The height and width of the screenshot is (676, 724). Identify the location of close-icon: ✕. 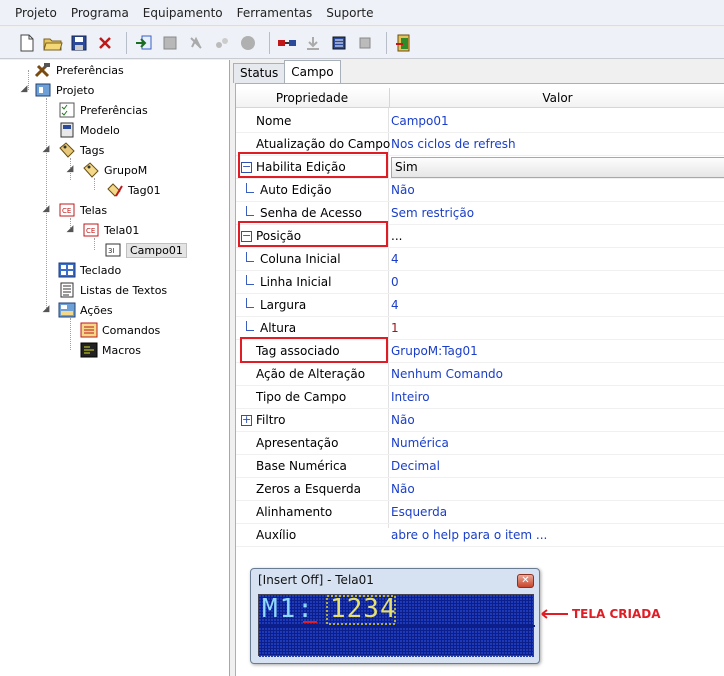
(525, 581).